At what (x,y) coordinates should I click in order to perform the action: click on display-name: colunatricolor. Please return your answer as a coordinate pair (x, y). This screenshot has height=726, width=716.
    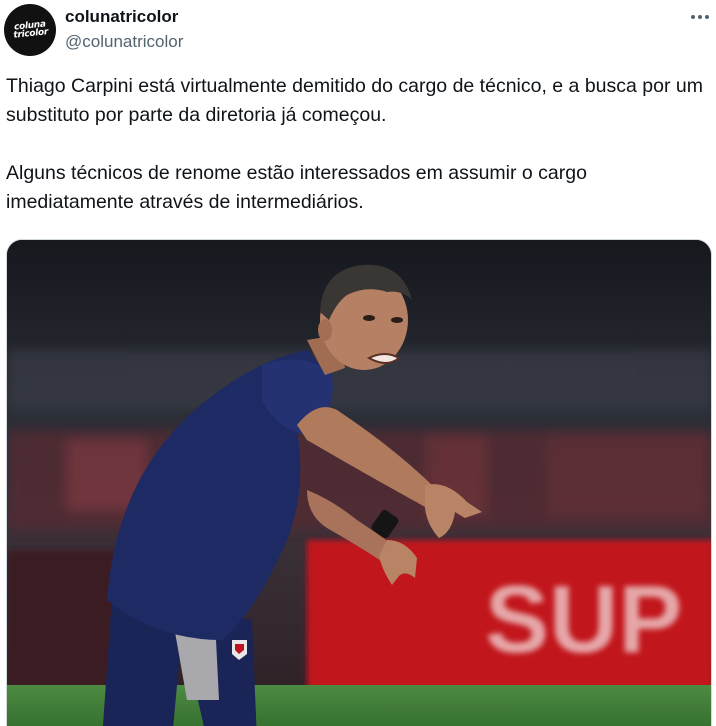
    Looking at the image, I should click on (121, 17).